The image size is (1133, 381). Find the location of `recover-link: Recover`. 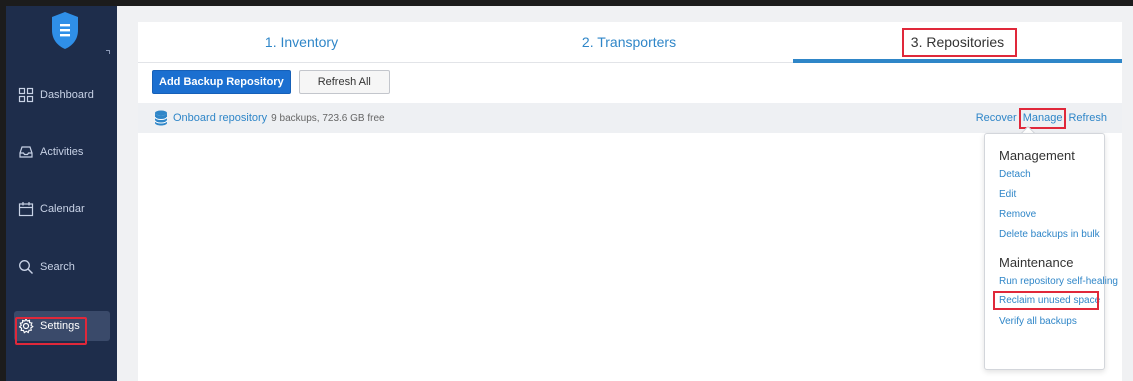

recover-link: Recover is located at coordinates (996, 118).